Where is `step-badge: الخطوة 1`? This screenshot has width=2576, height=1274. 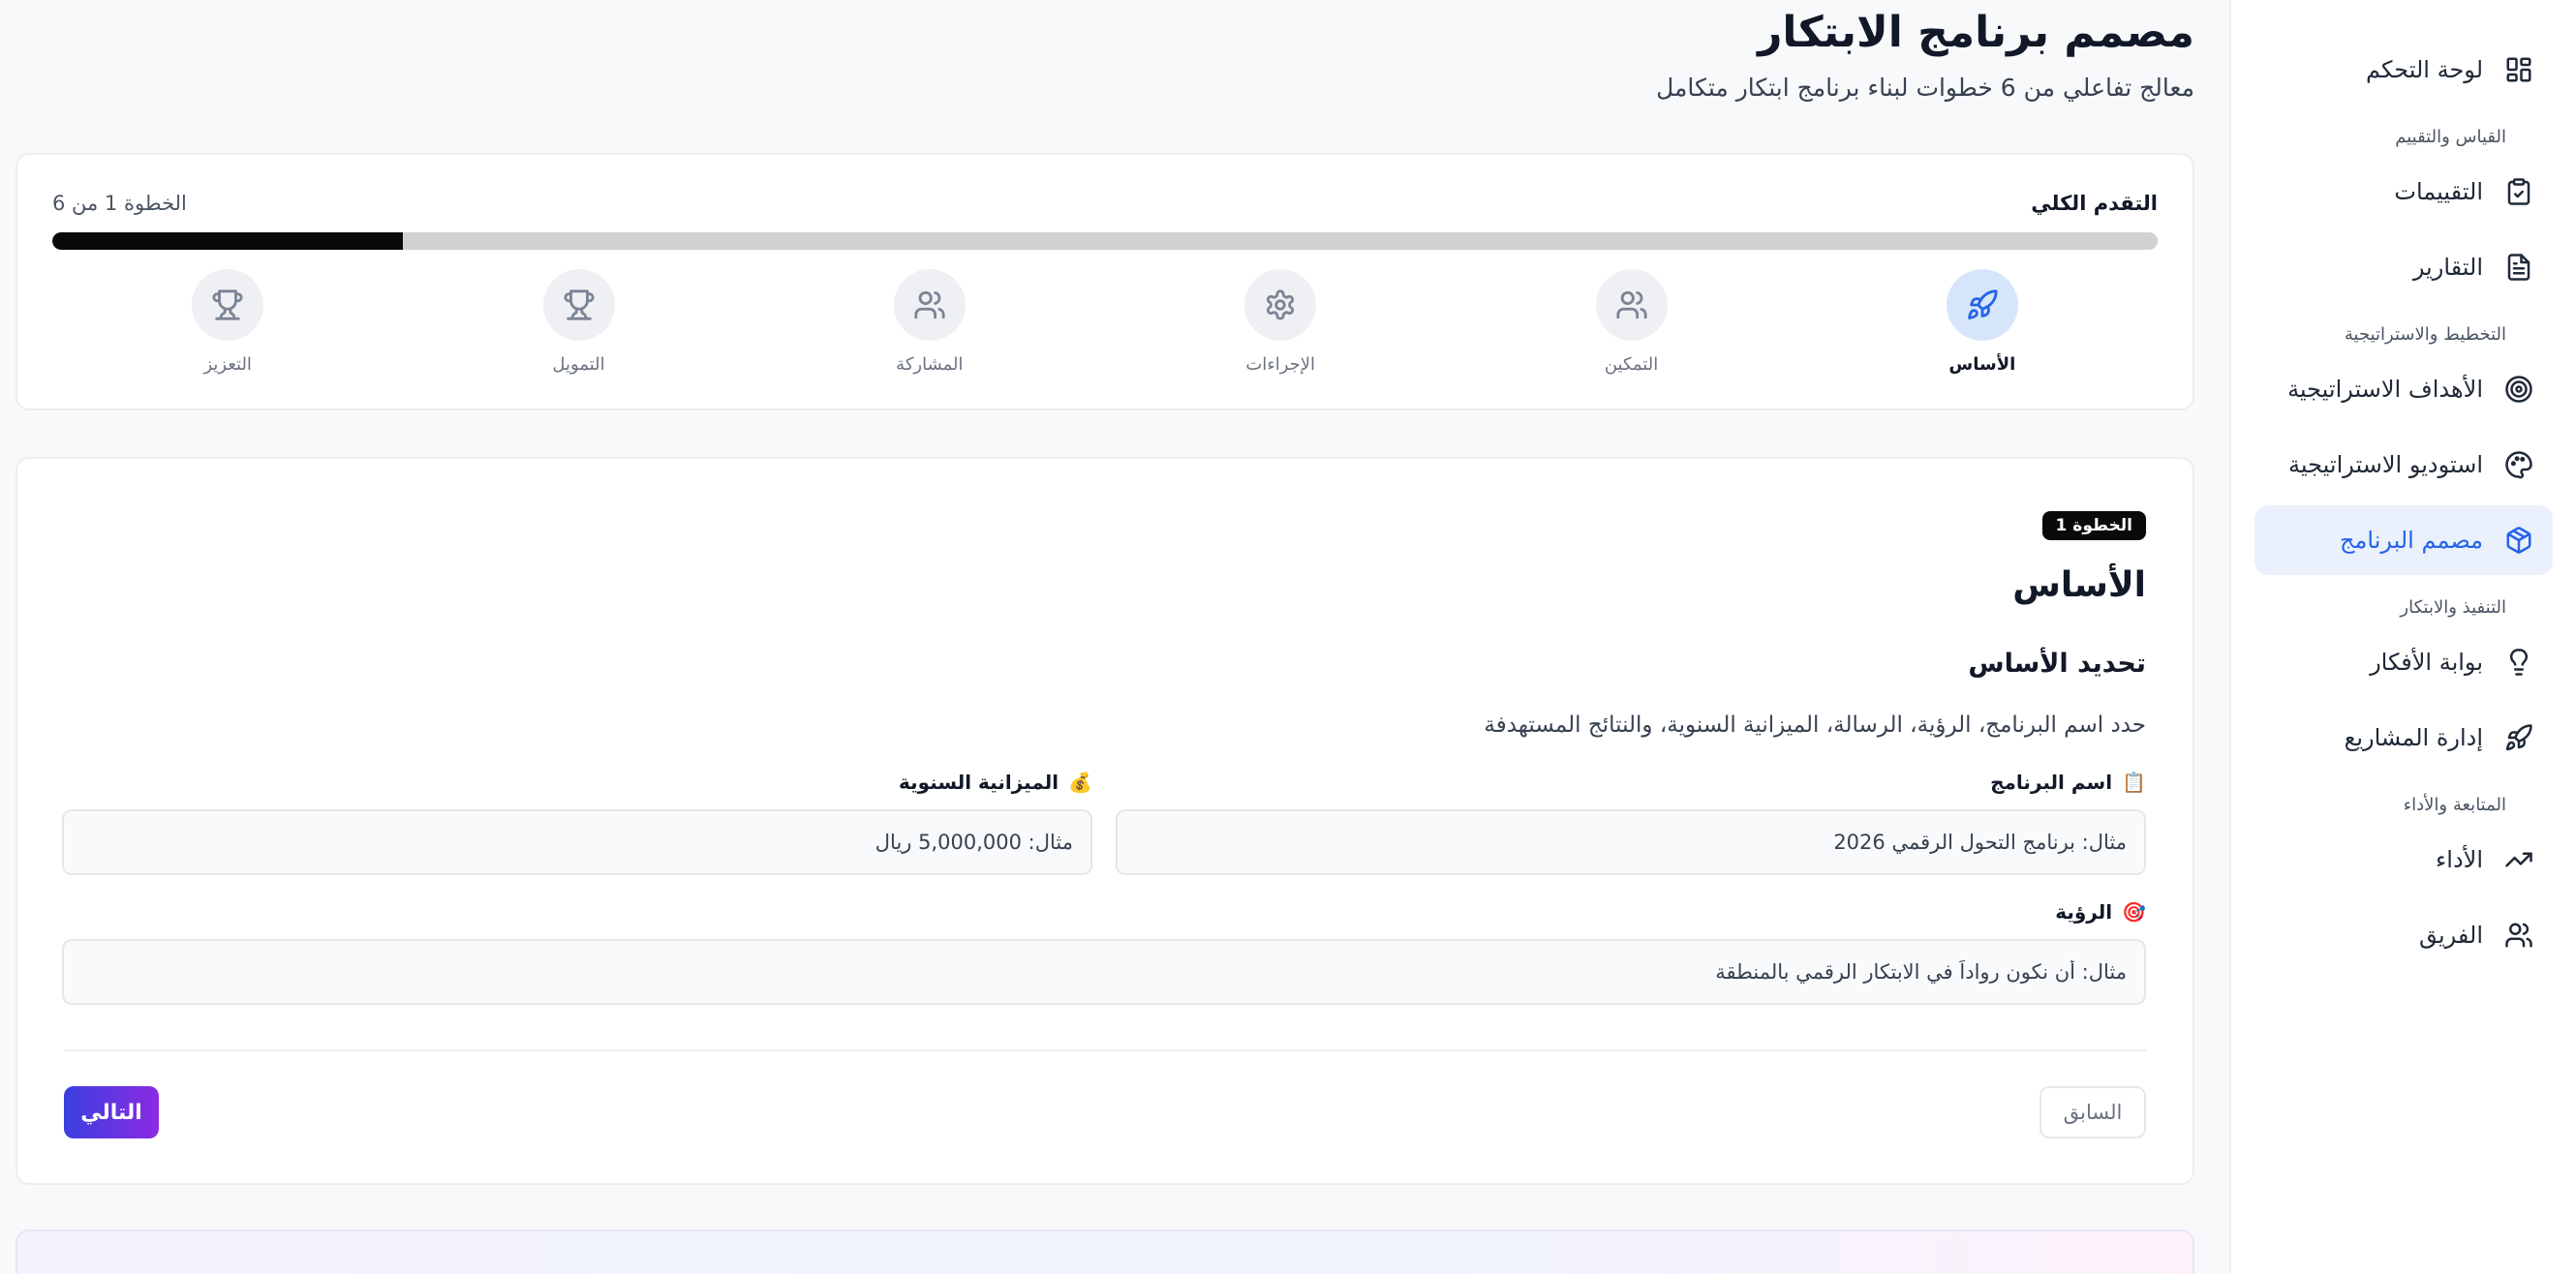
step-badge: الخطوة 1 is located at coordinates (2093, 526).